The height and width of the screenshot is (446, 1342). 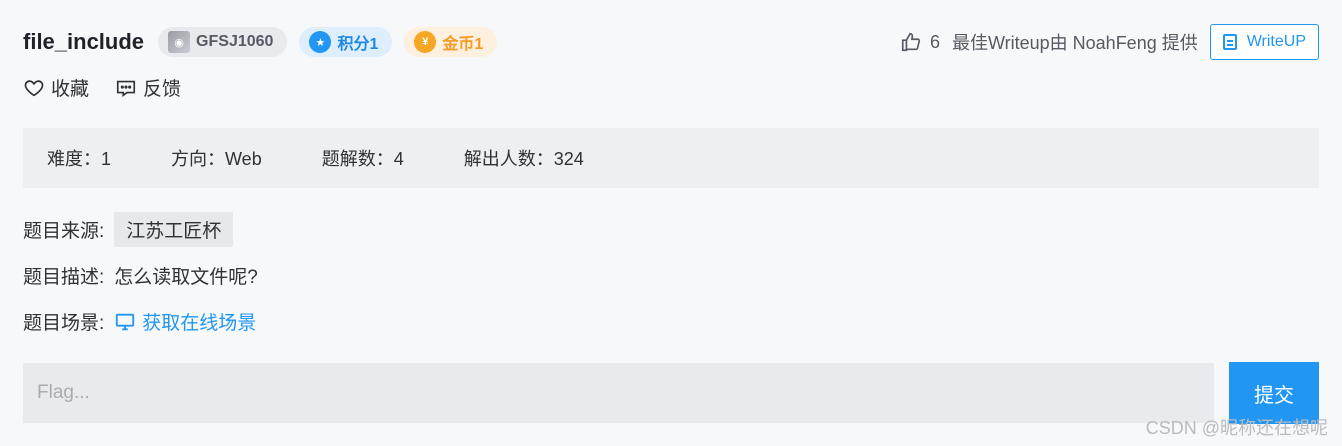 I want to click on document-icon, so click(x=1229, y=42).